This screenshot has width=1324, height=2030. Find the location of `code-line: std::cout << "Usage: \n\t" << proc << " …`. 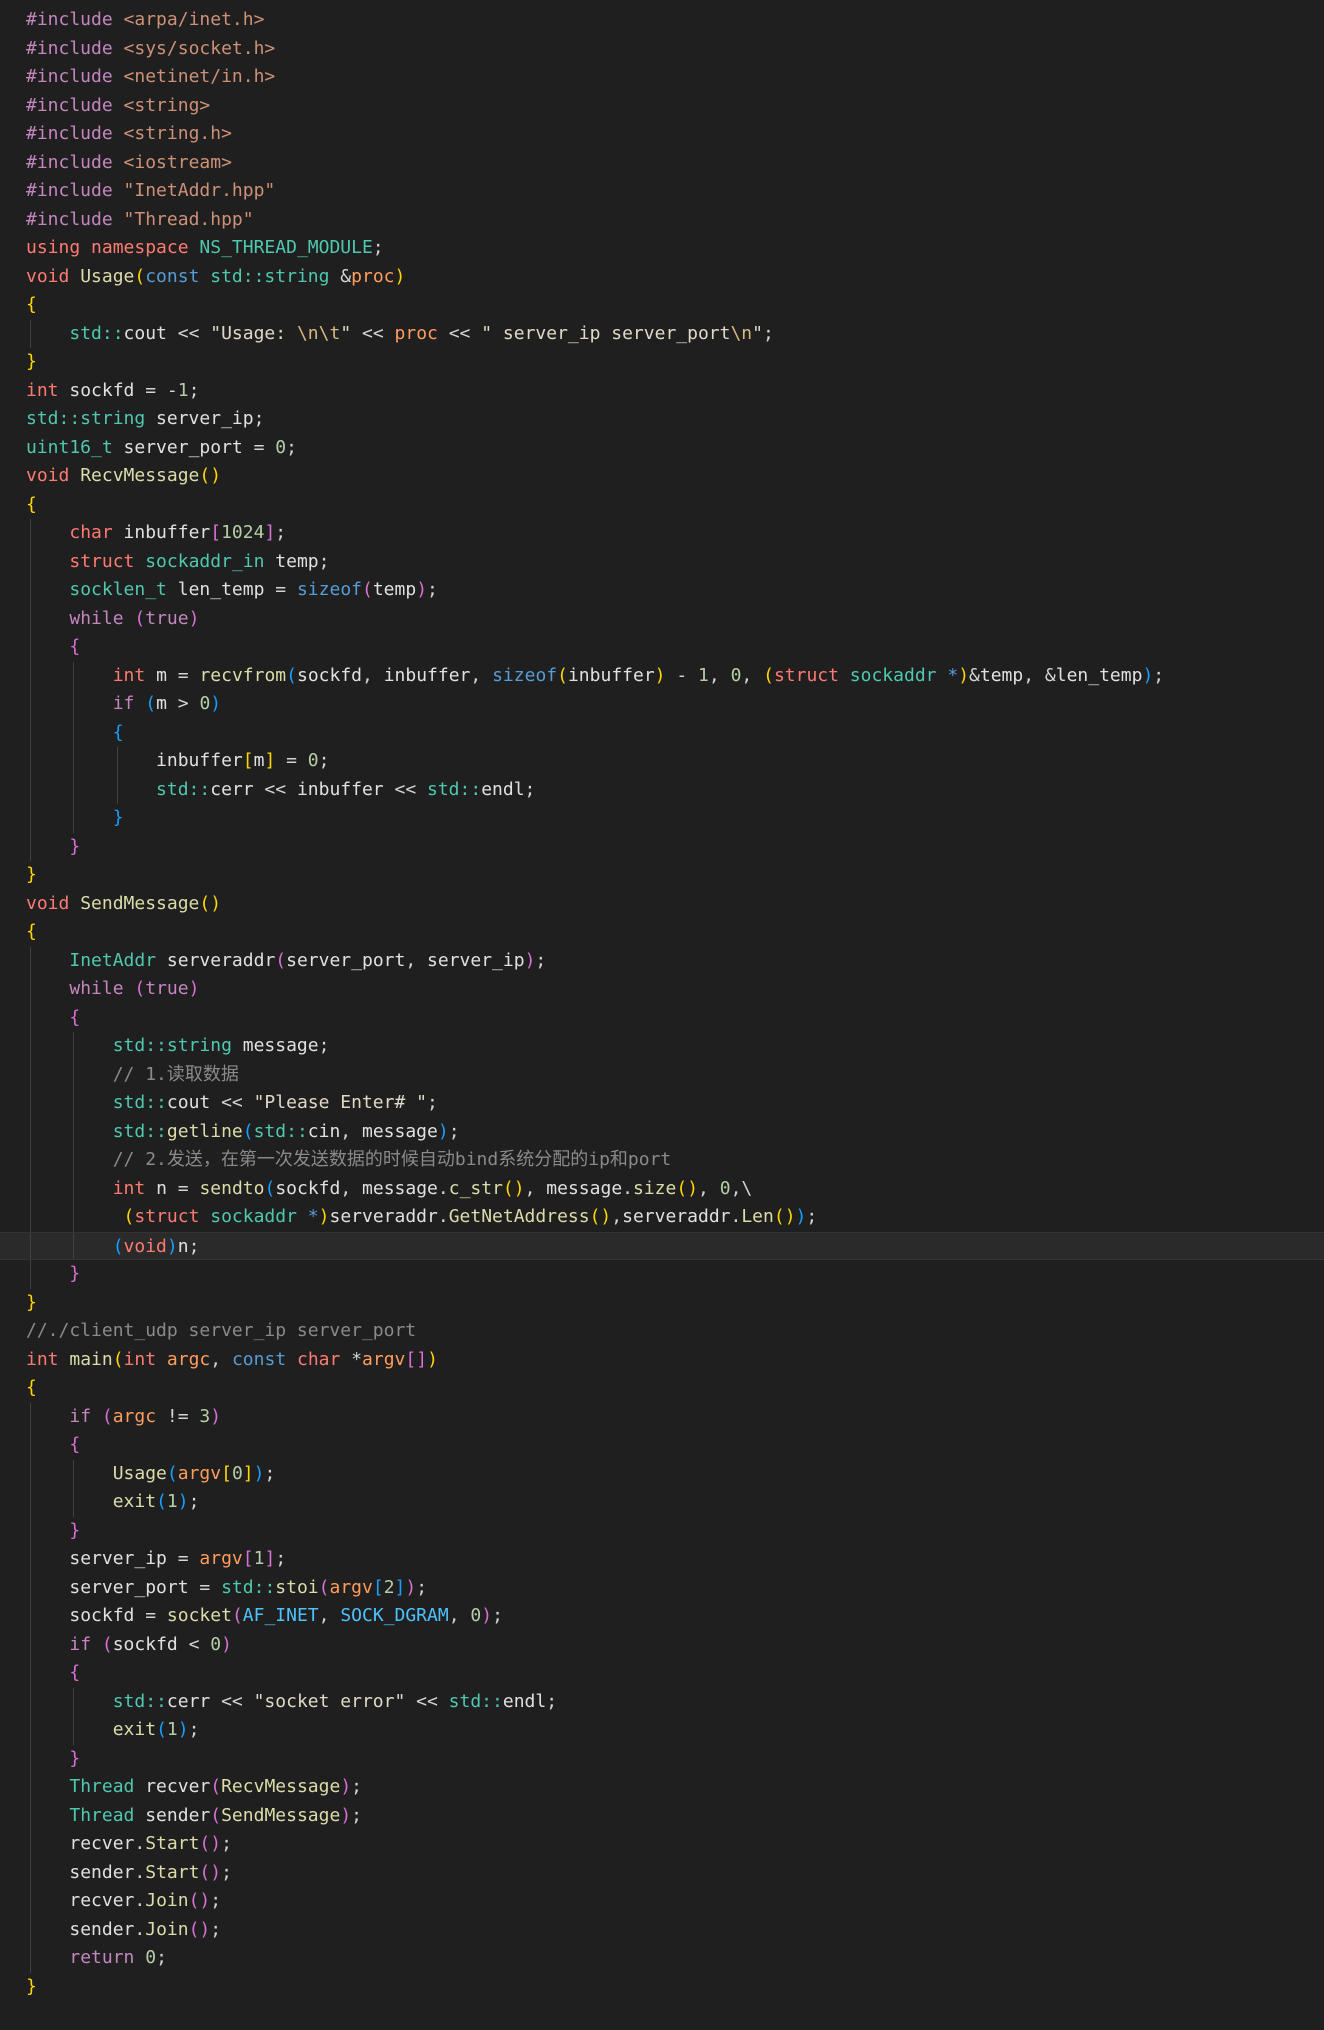

code-line: std::cout << "Usage: \n\t" << proc << " … is located at coordinates (662, 333).